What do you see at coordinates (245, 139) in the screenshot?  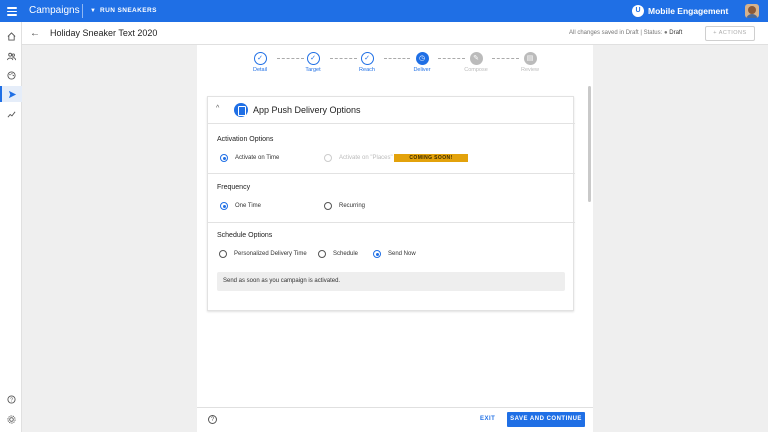 I see `section-title: Activation Options` at bounding box center [245, 139].